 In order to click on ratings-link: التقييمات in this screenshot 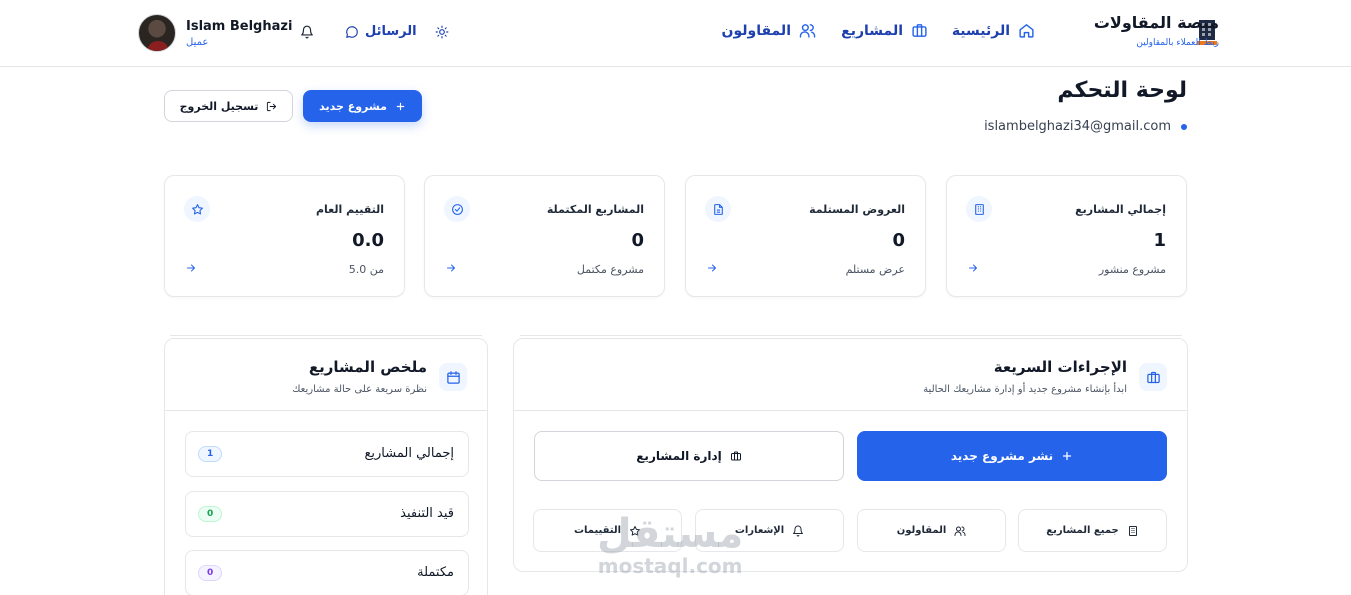, I will do `click(607, 530)`.